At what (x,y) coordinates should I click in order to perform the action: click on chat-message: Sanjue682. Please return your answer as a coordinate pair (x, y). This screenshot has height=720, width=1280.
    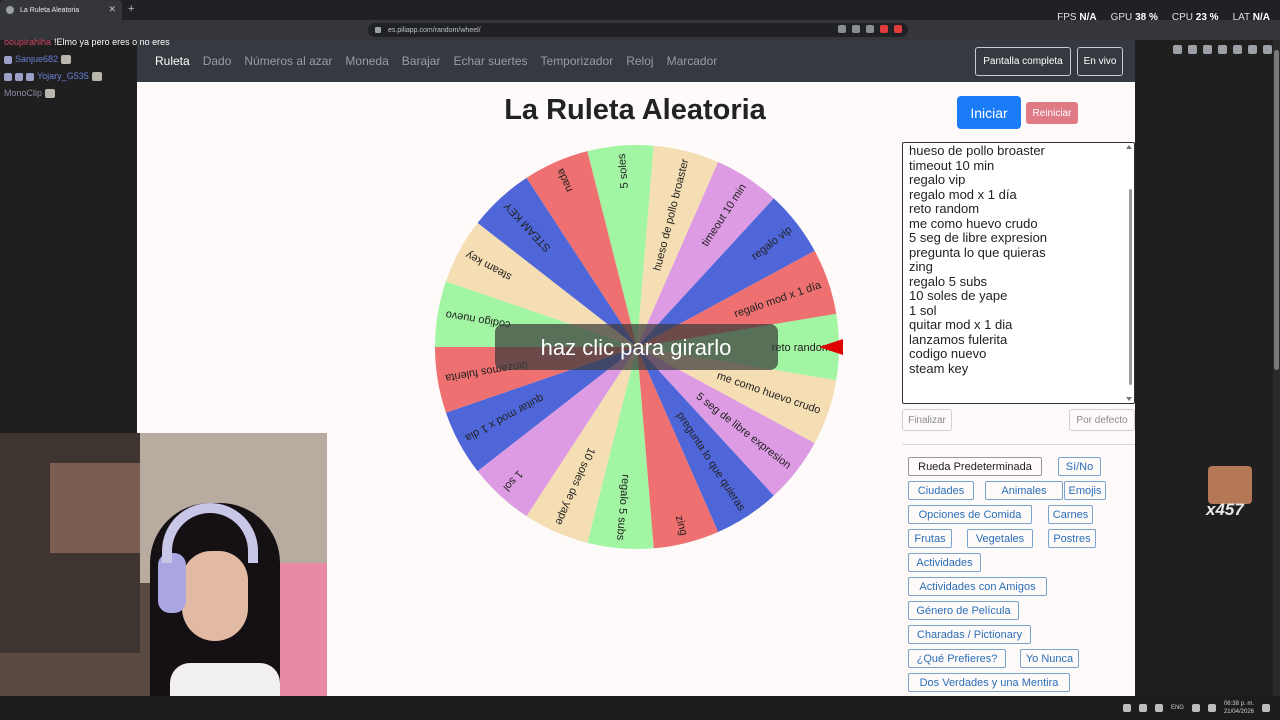
    Looking at the image, I should click on (87, 59).